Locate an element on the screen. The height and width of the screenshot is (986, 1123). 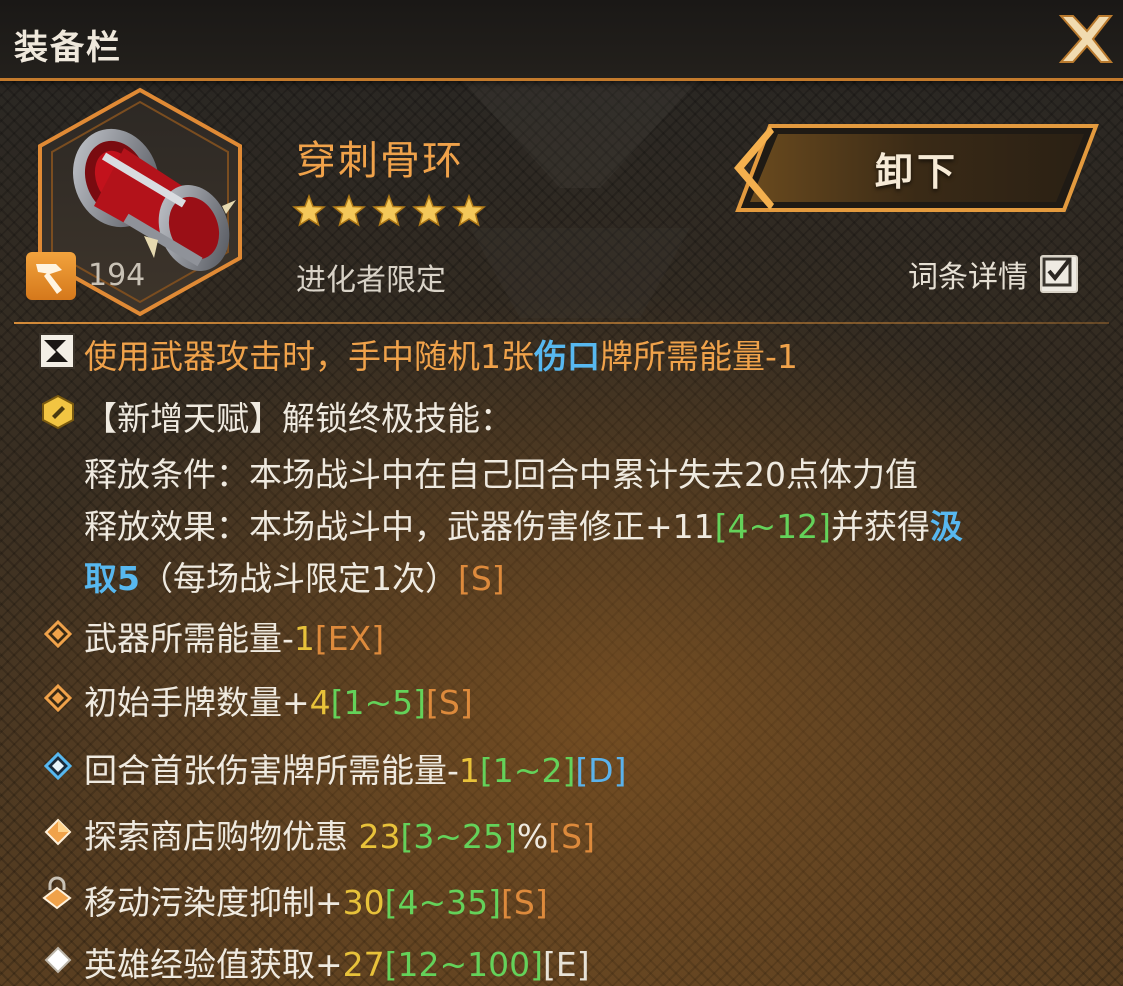
title-bar: 装备栏 is located at coordinates (561, 40).